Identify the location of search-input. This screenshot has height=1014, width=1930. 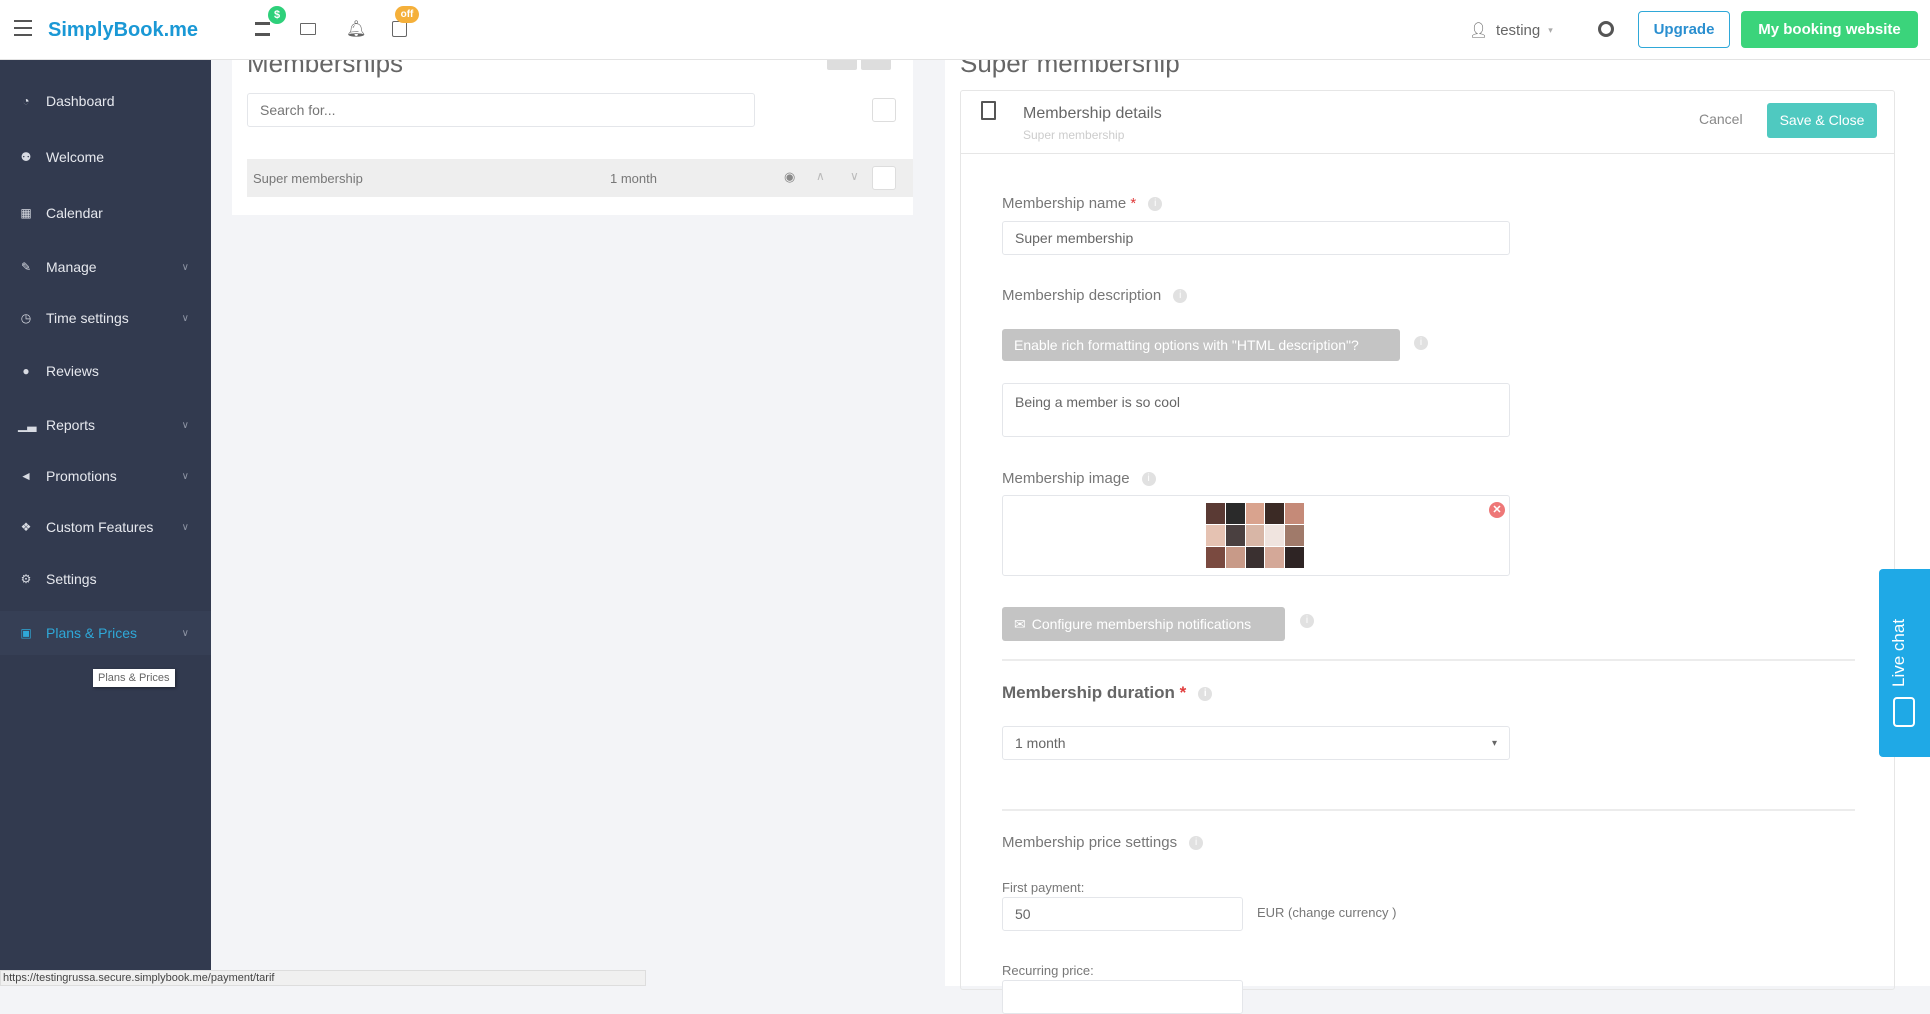
(501, 110).